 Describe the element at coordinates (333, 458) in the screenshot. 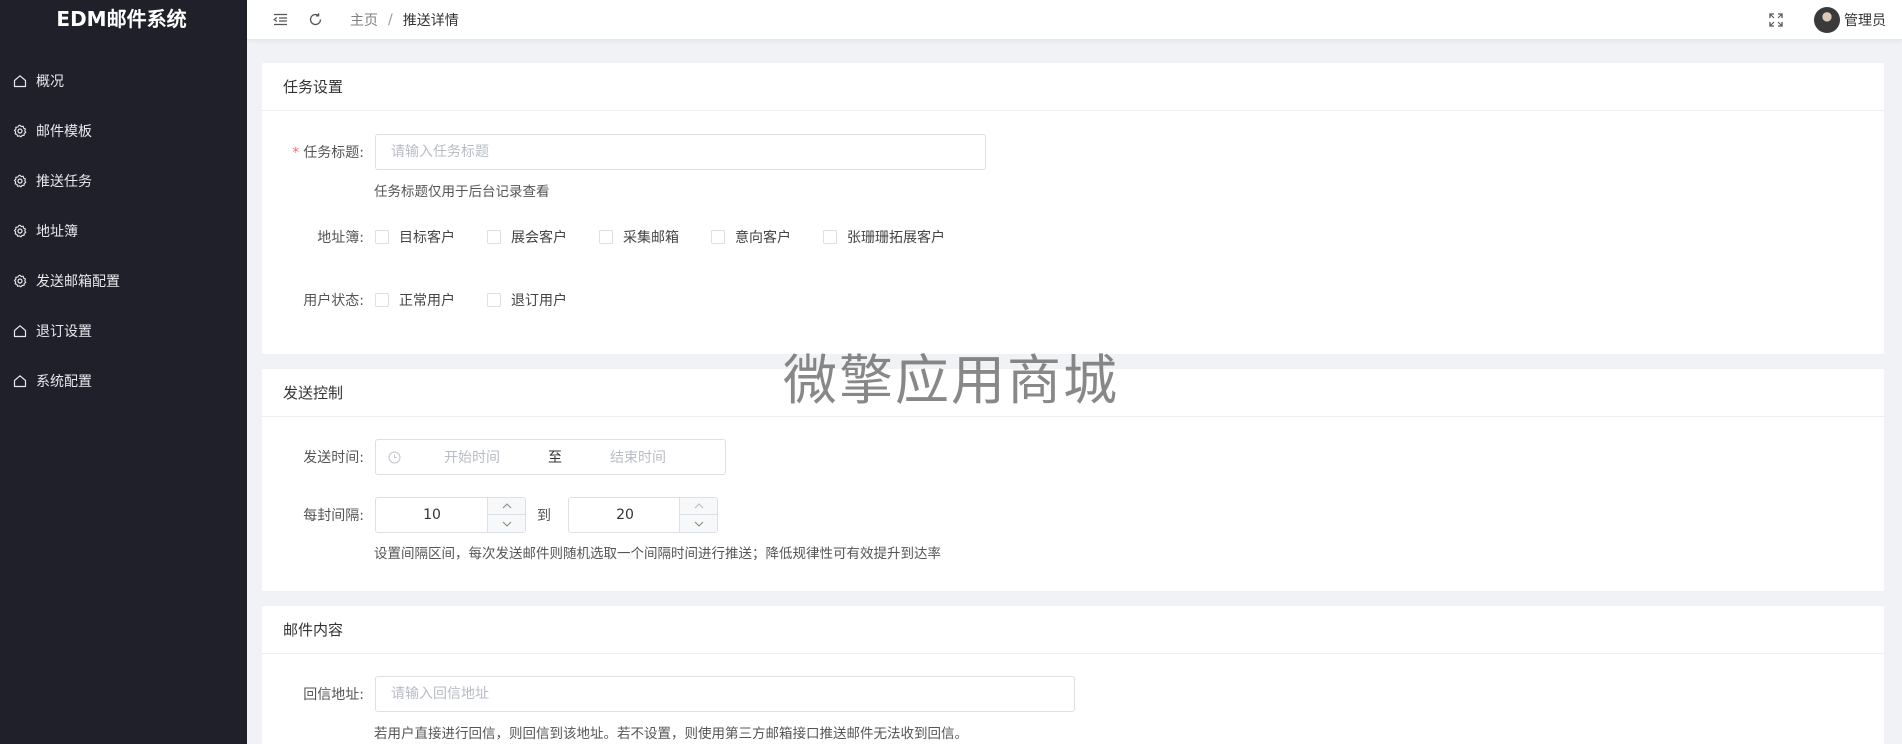

I see `send-time-label: 发送时间:` at that location.